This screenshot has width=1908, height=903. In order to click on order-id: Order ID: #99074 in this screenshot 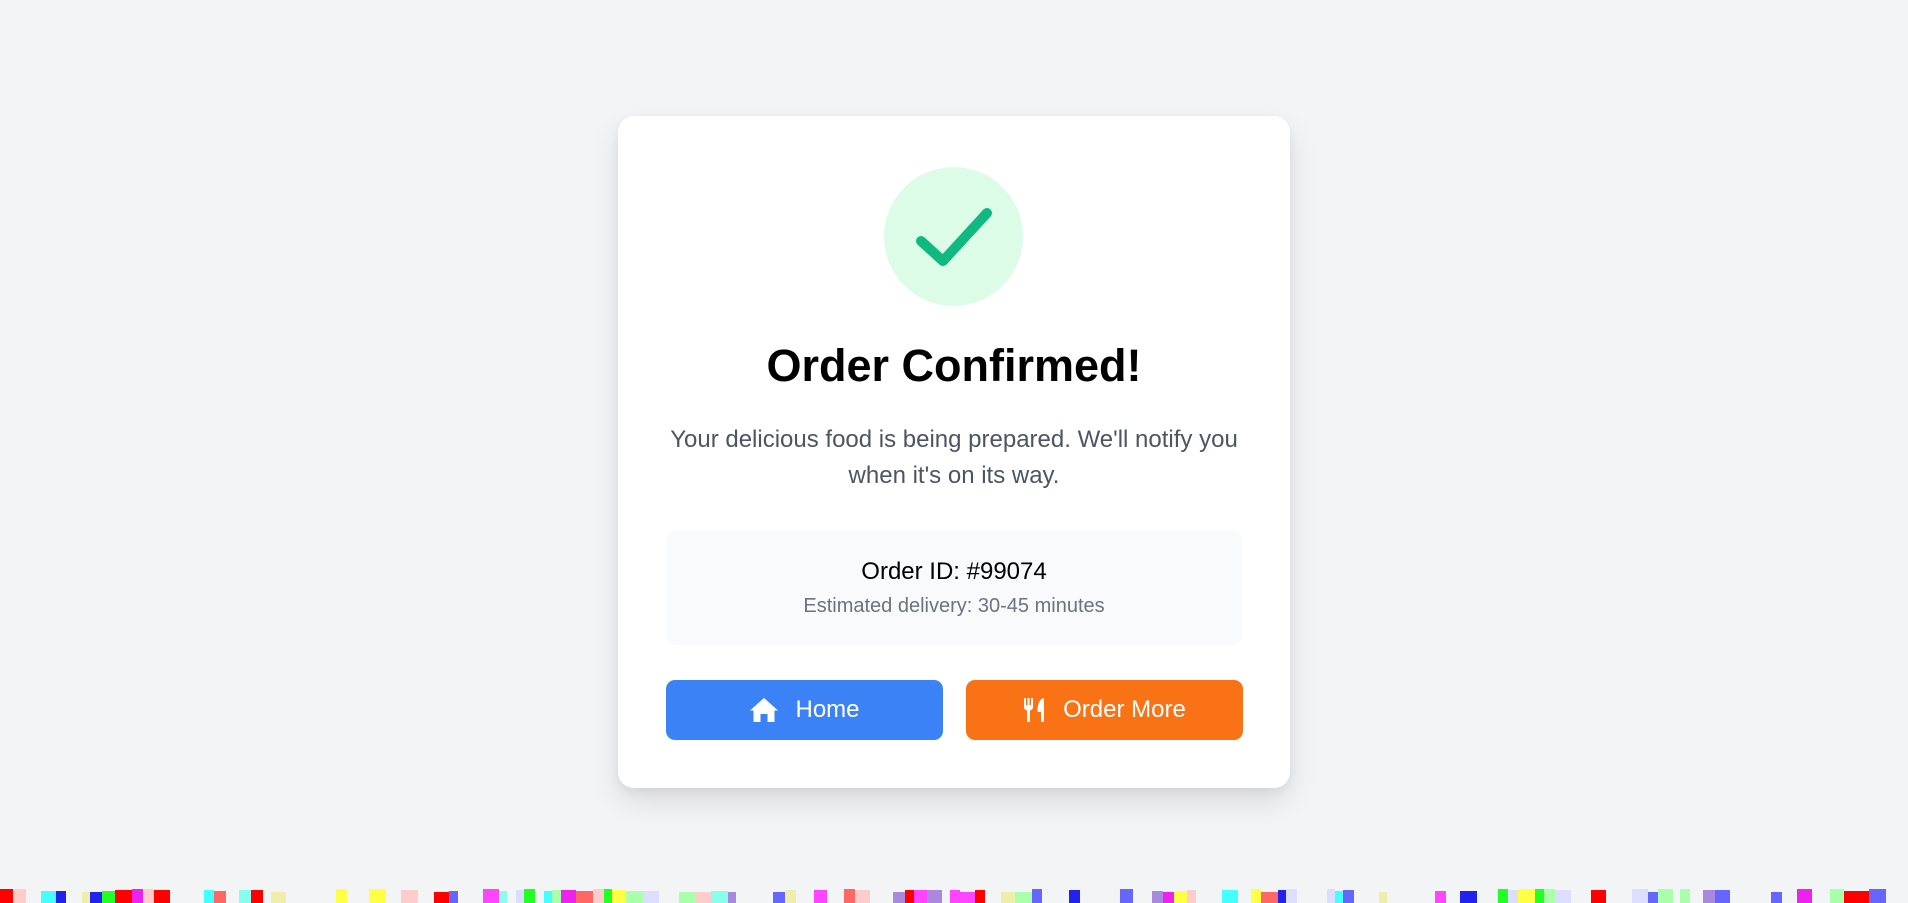, I will do `click(954, 571)`.